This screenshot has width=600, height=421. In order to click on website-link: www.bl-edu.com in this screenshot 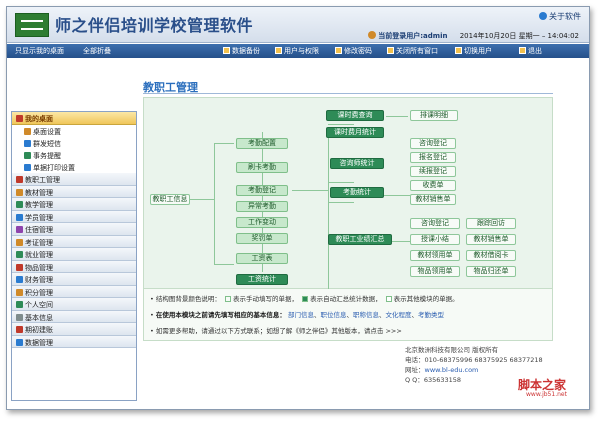, I will do `click(452, 370)`.